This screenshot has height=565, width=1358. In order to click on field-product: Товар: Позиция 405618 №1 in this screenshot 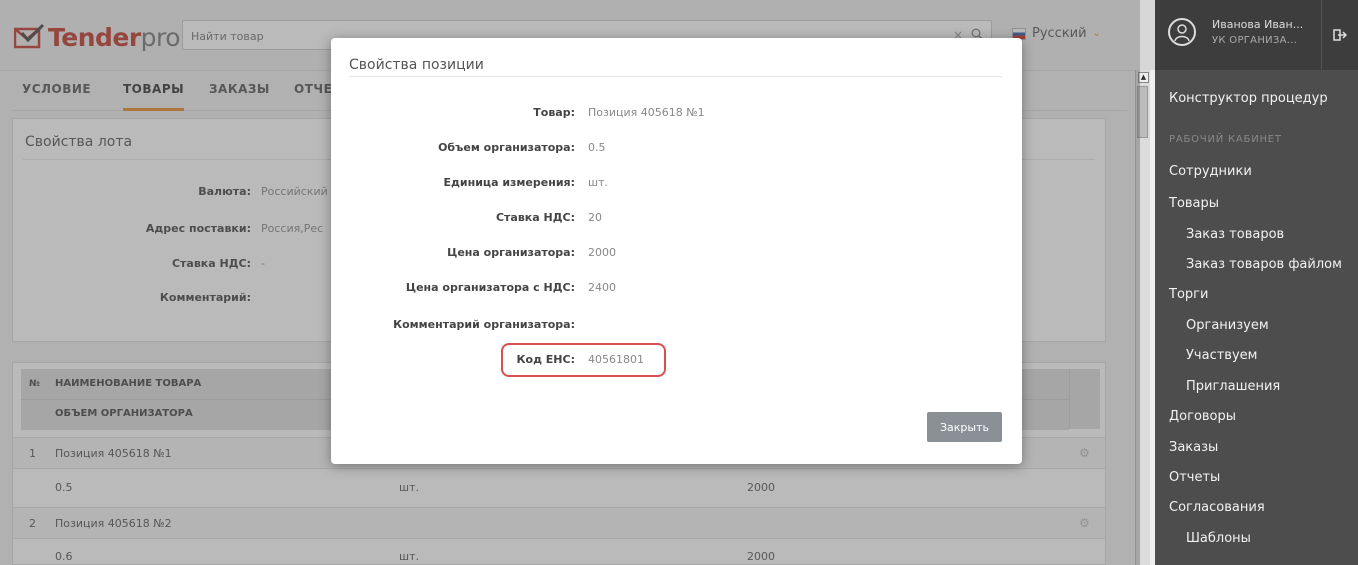, I will do `click(619, 112)`.